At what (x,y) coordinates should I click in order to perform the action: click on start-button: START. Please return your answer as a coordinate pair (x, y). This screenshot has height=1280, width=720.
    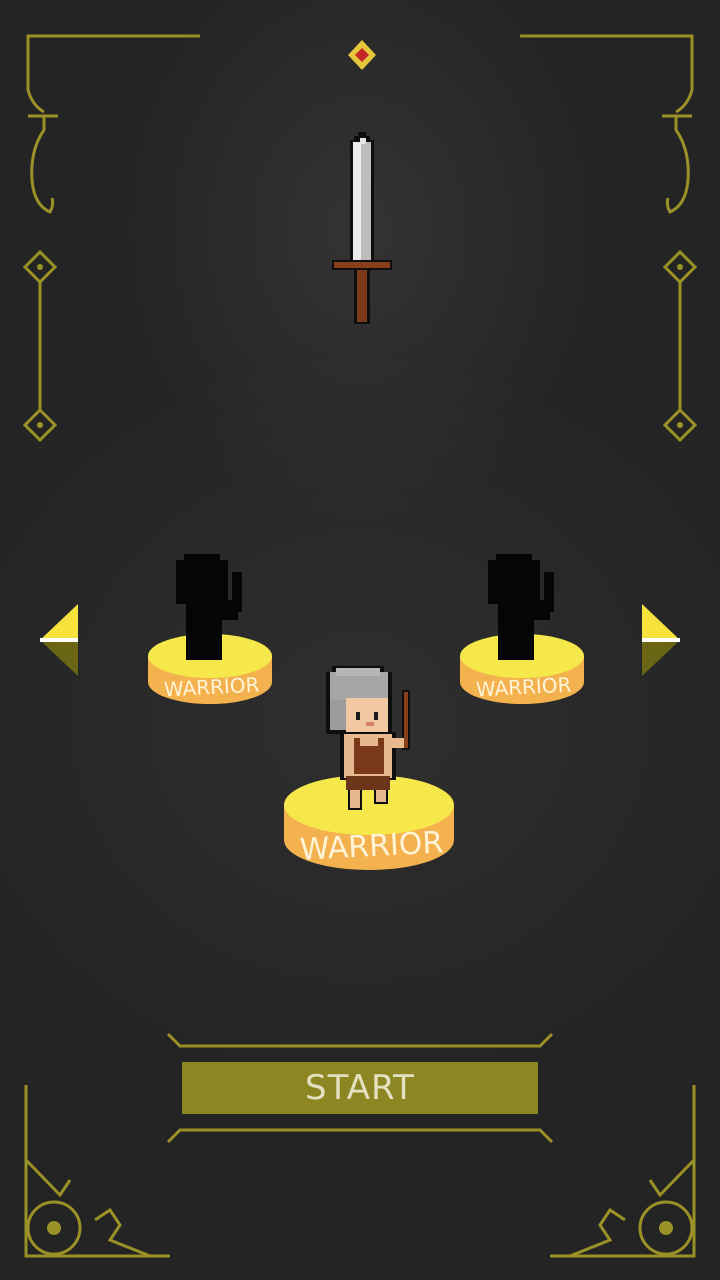
    Looking at the image, I should click on (360, 1088).